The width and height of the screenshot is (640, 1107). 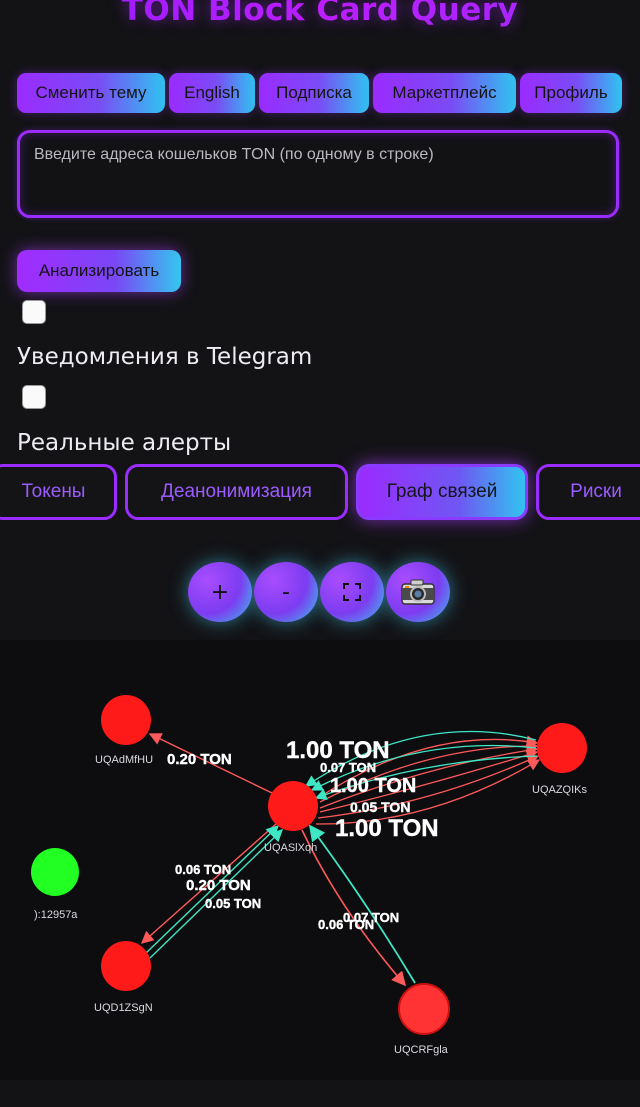 I want to click on graph-node-UQD1ZSgN: UQD1ZSgN, so click(x=123, y=977).